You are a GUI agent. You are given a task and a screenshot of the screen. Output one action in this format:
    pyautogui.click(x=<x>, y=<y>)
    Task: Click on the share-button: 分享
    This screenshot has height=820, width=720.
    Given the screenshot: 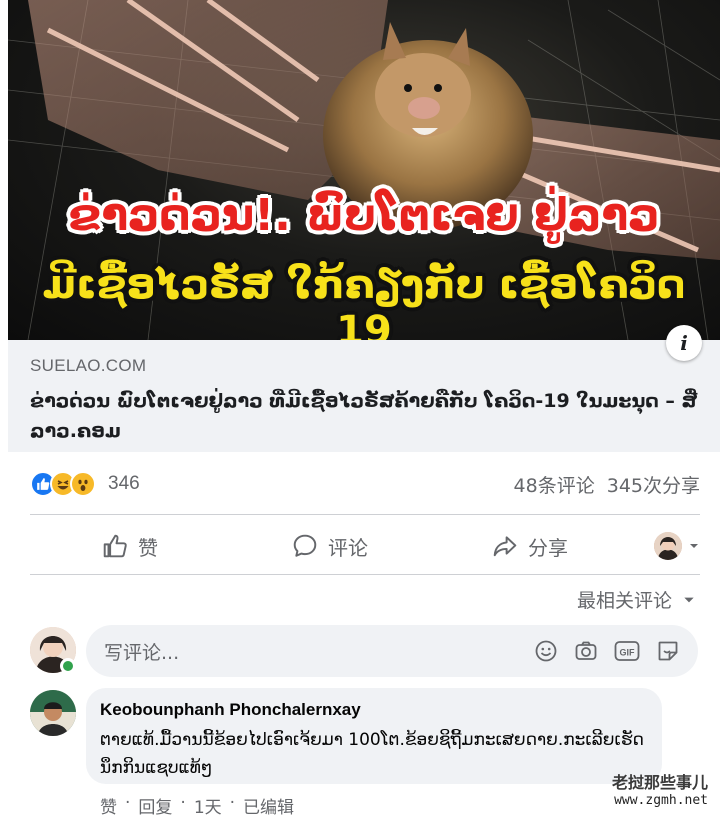 What is the action you would take?
    pyautogui.click(x=530, y=546)
    